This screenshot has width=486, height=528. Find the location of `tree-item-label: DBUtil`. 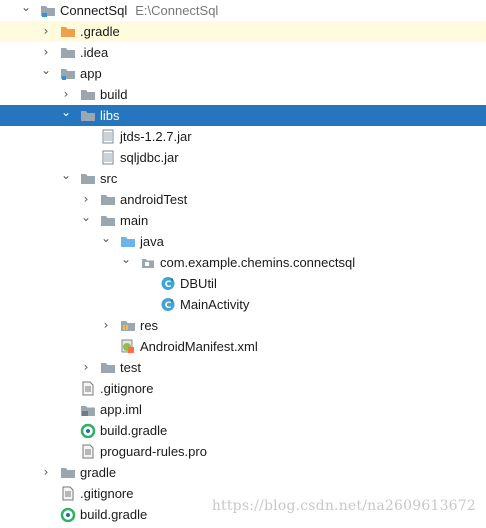

tree-item-label: DBUtil is located at coordinates (198, 283).